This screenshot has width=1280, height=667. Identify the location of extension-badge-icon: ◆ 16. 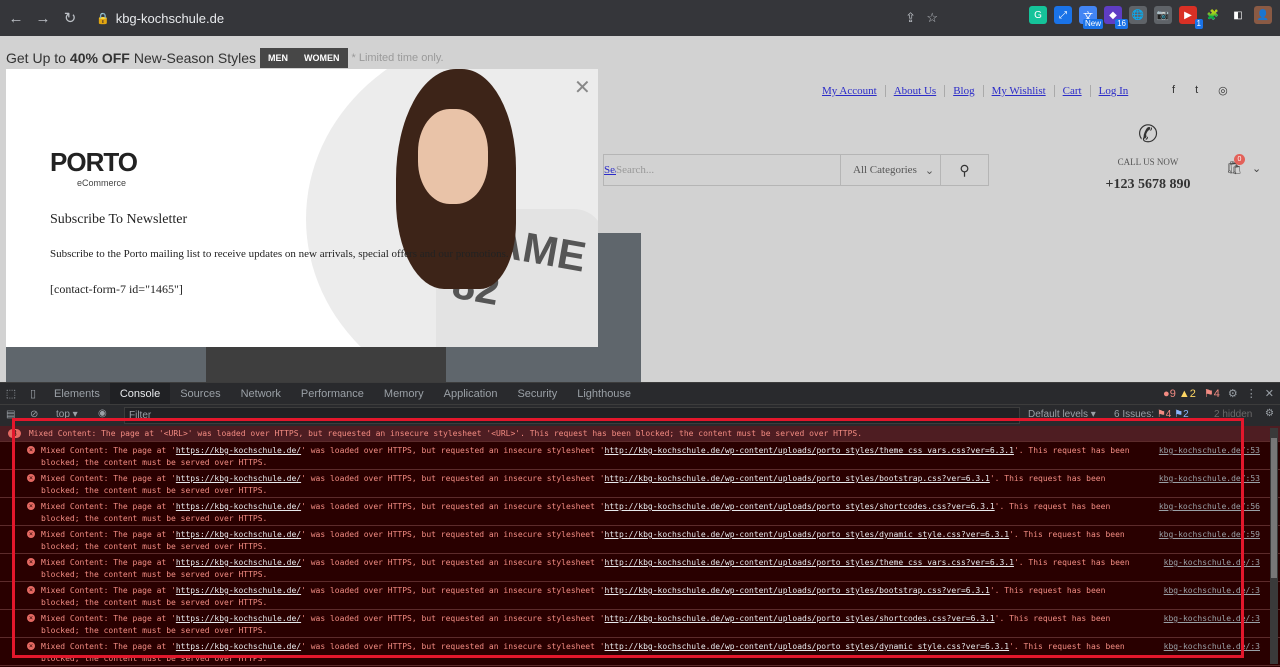
(1116, 17).